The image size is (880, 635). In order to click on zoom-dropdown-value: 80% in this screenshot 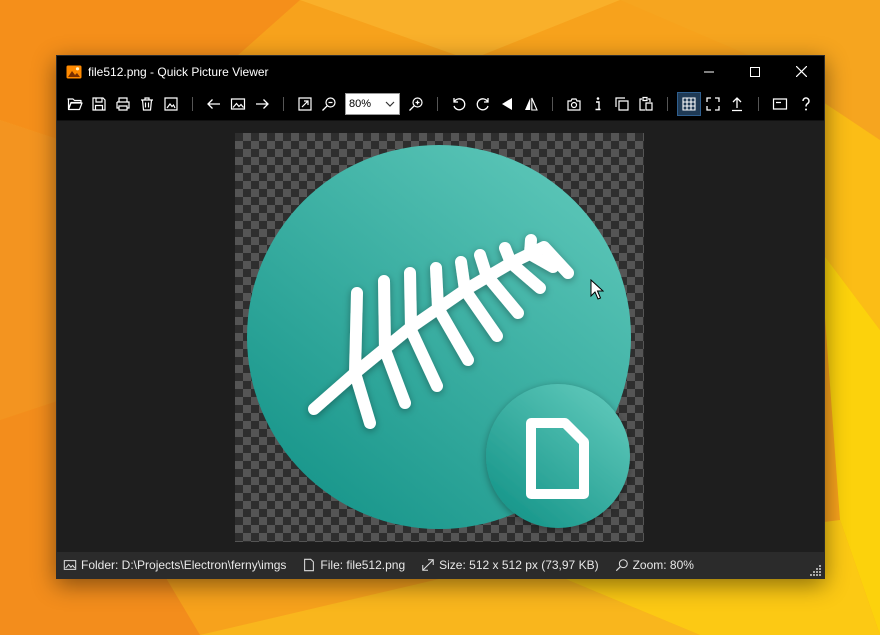, I will do `click(360, 103)`.